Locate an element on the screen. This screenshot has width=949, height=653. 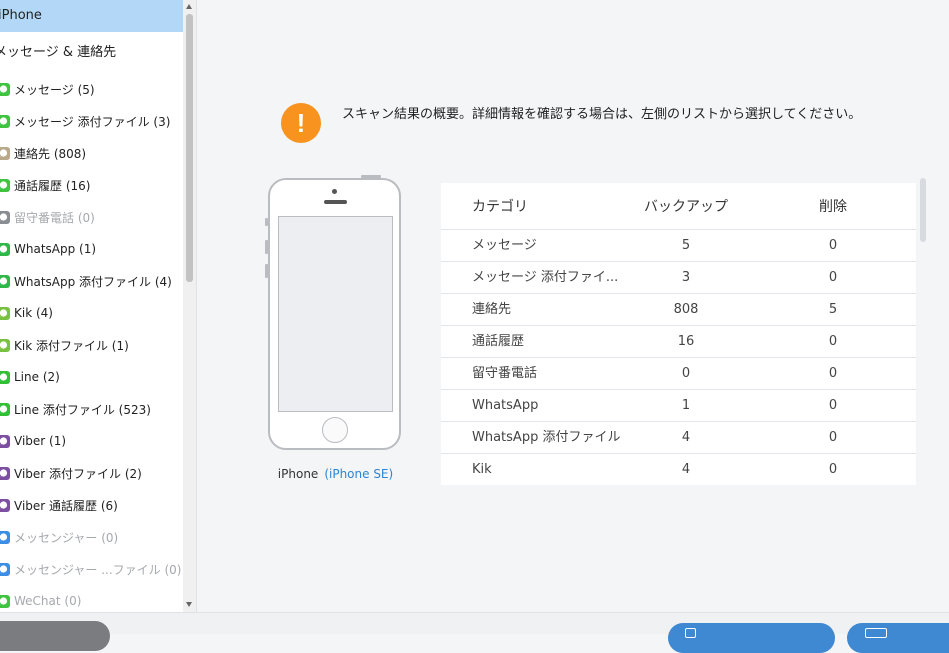
cell-backup: 3 is located at coordinates (686, 277).